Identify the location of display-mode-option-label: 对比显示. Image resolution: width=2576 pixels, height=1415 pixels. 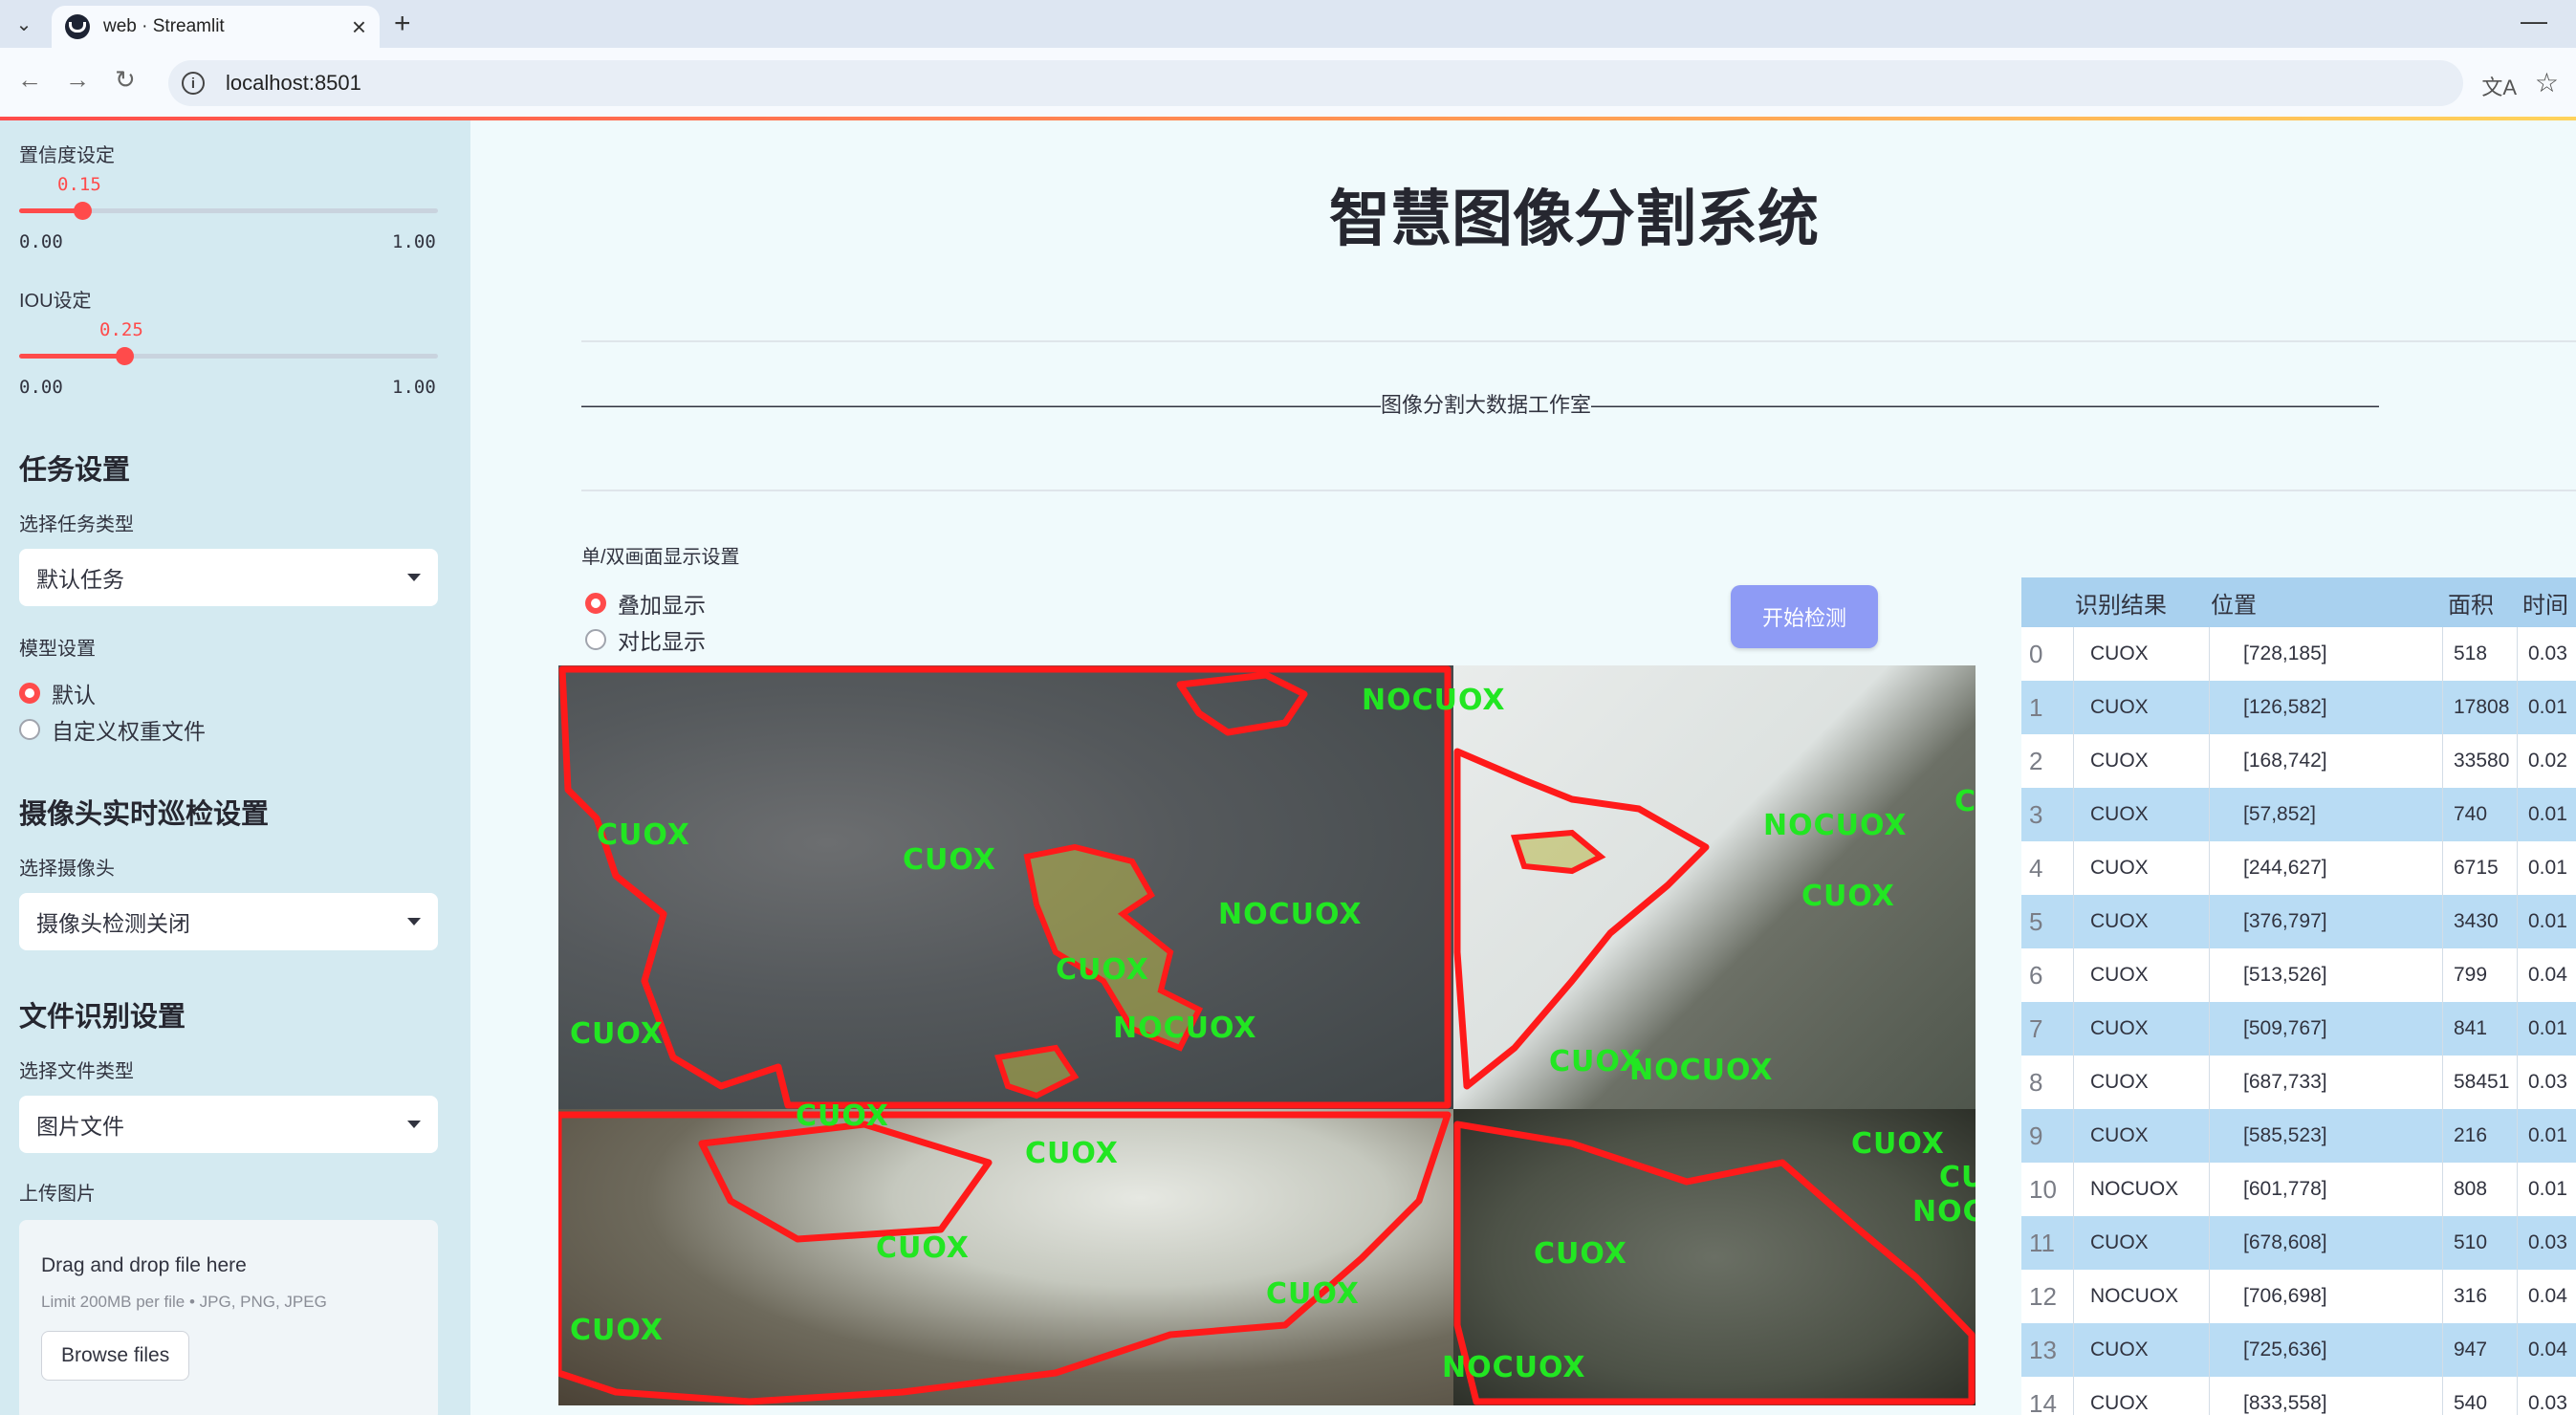
(662, 641).